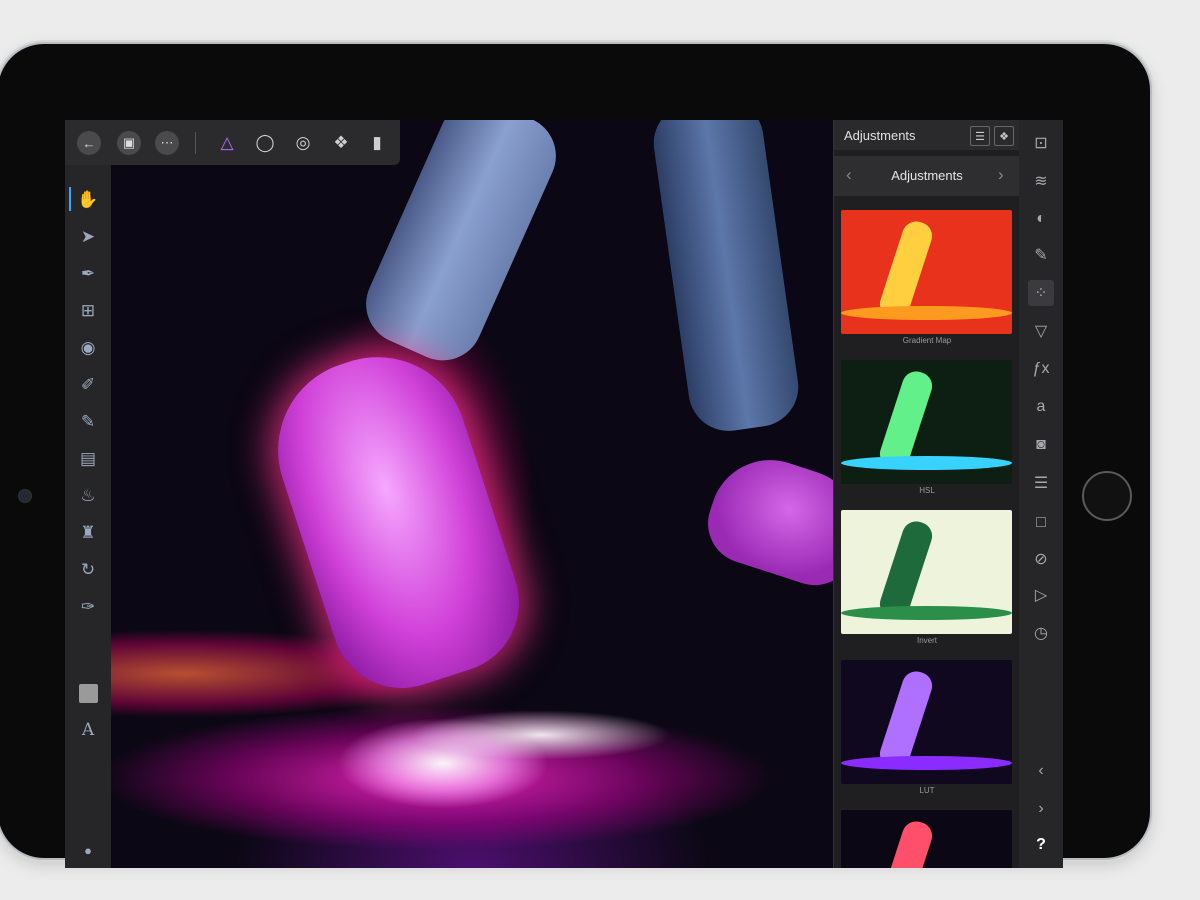  What do you see at coordinates (1041, 331) in the screenshot?
I see `filters-icon: ▽` at bounding box center [1041, 331].